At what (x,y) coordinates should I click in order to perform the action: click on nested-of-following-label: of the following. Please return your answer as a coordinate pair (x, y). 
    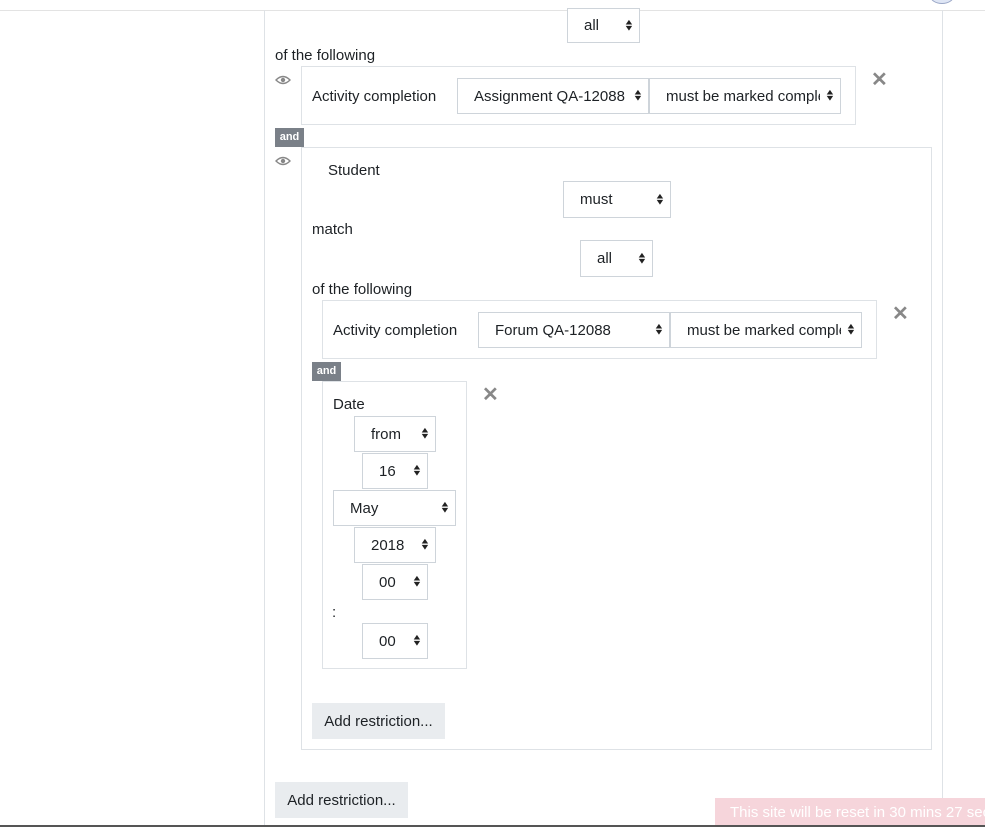
    Looking at the image, I should click on (362, 289).